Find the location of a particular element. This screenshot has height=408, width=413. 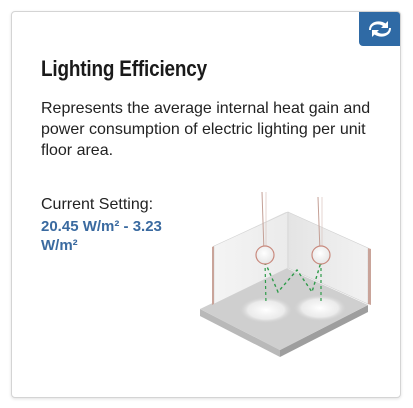

corner-link-button is located at coordinates (379, 29).